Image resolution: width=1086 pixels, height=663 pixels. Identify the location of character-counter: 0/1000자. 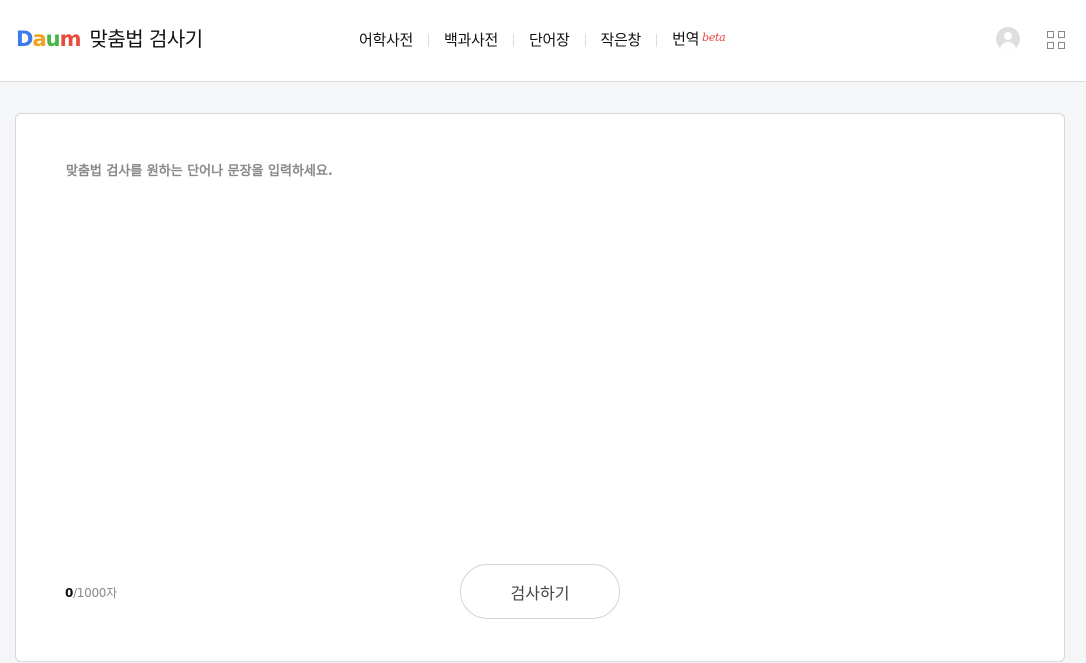
(91, 592).